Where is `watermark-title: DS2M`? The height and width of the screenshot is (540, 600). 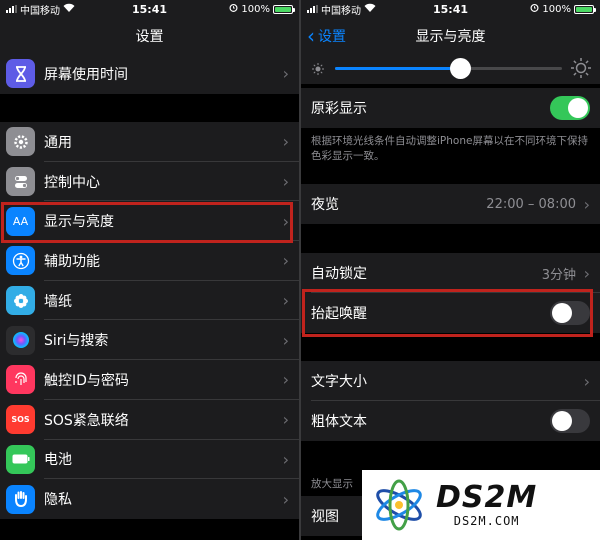
watermark-title: DS2M is located at coordinates (487, 497).